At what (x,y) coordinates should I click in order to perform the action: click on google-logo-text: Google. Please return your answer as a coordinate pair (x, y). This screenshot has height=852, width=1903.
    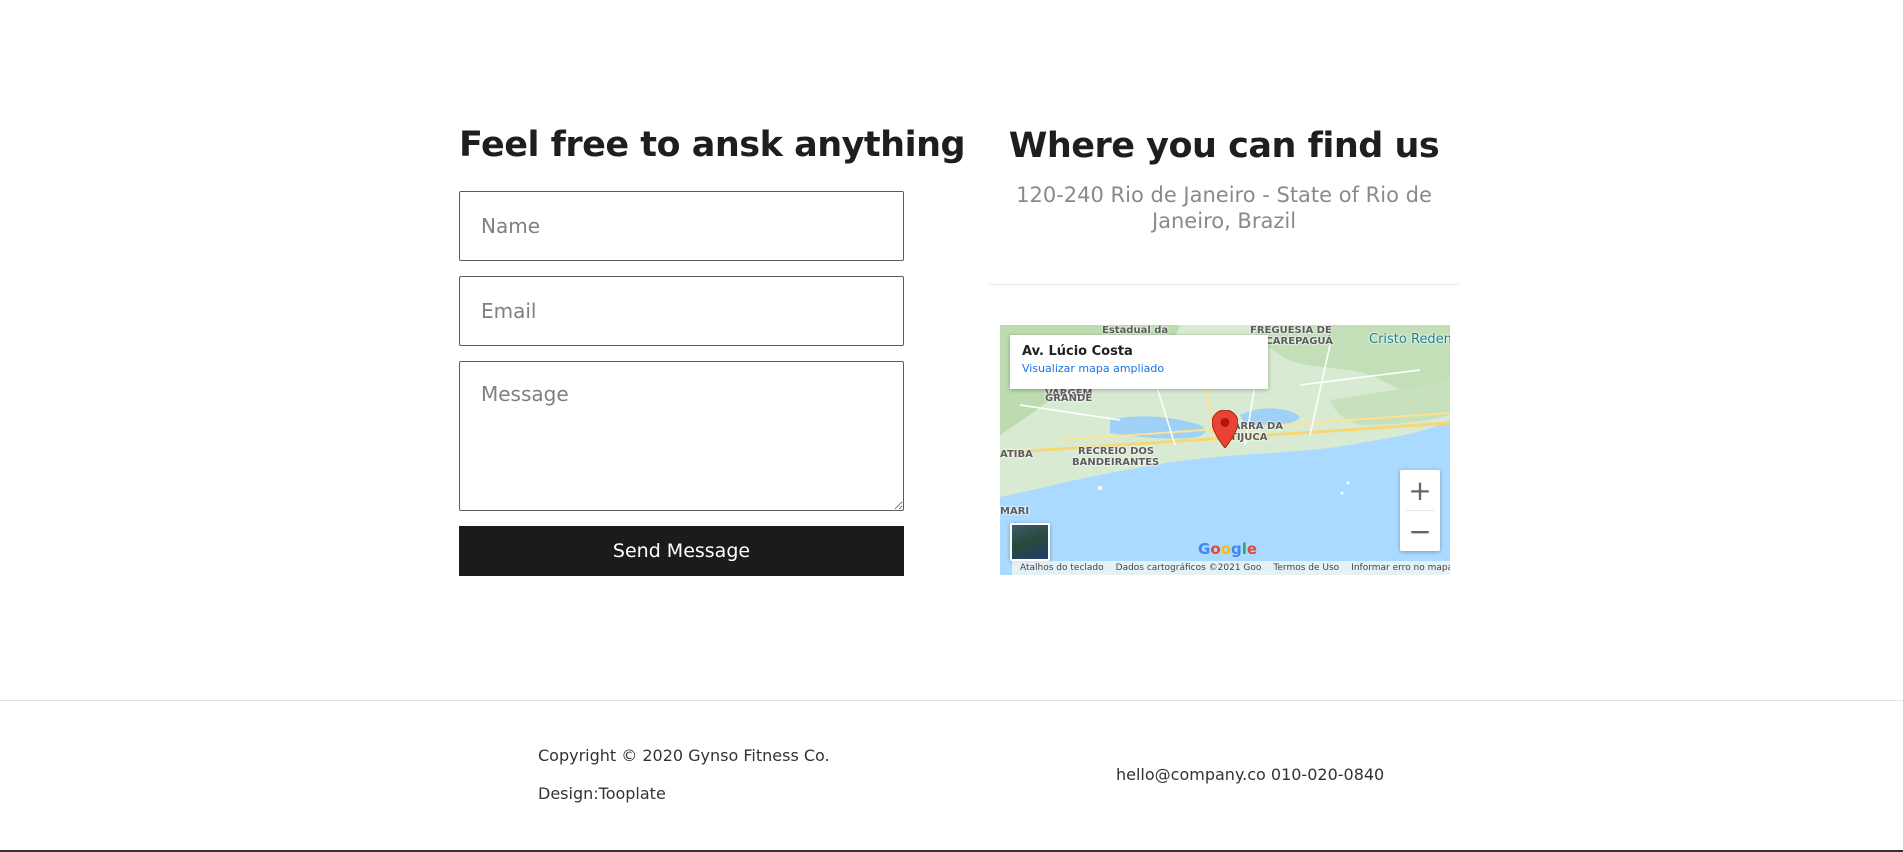
    Looking at the image, I should click on (1228, 549).